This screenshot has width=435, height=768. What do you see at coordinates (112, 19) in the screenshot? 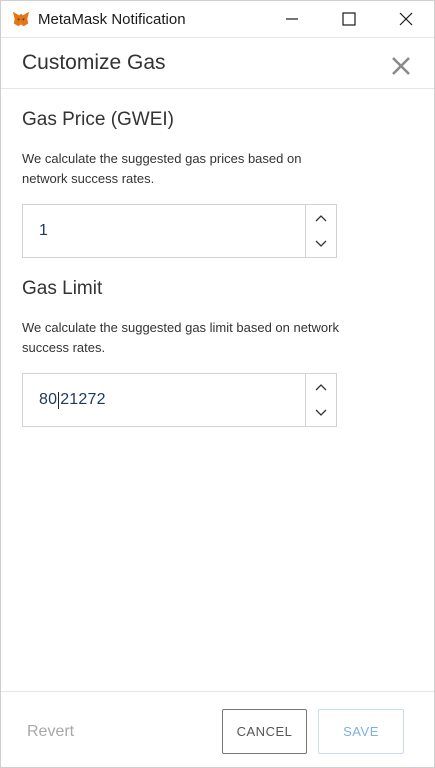
I see `window-title: MetaMask Notification` at bounding box center [112, 19].